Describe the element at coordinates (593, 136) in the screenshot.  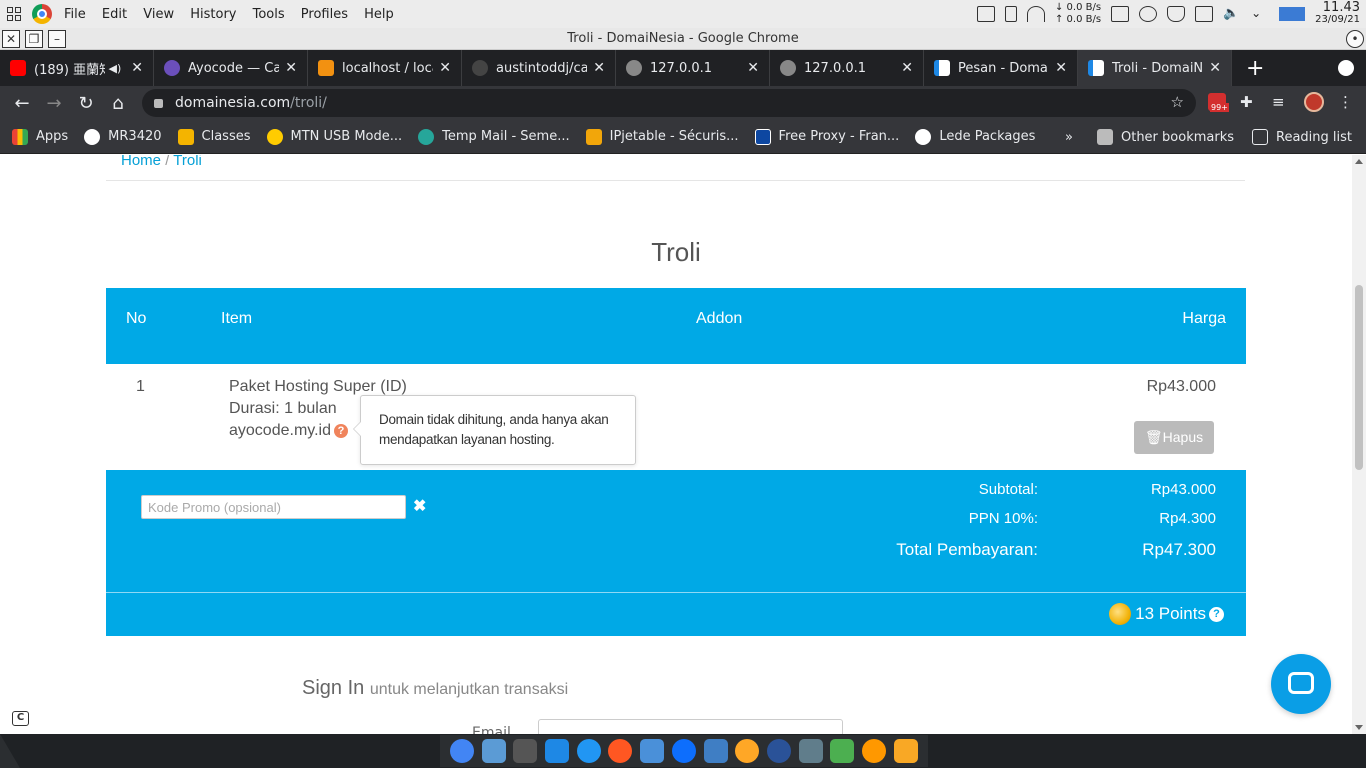
I see `ipjetable-icon` at that location.